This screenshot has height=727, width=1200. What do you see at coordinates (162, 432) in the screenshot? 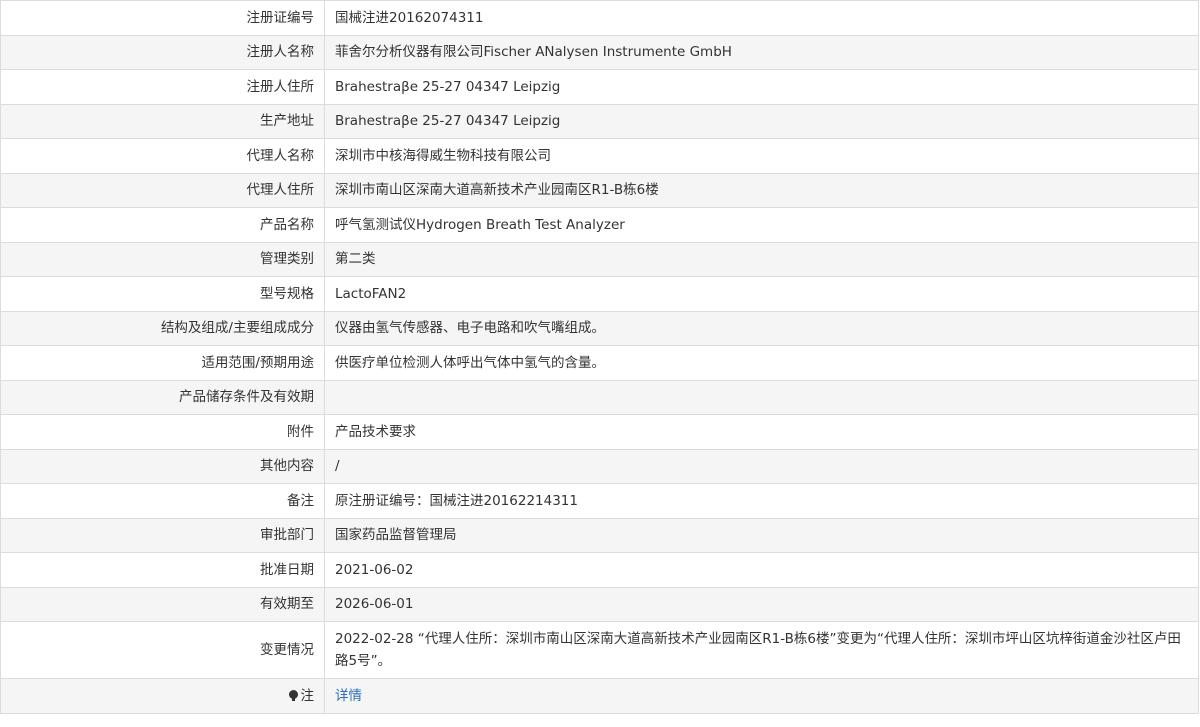
I see `field-label-attachment: 附件` at bounding box center [162, 432].